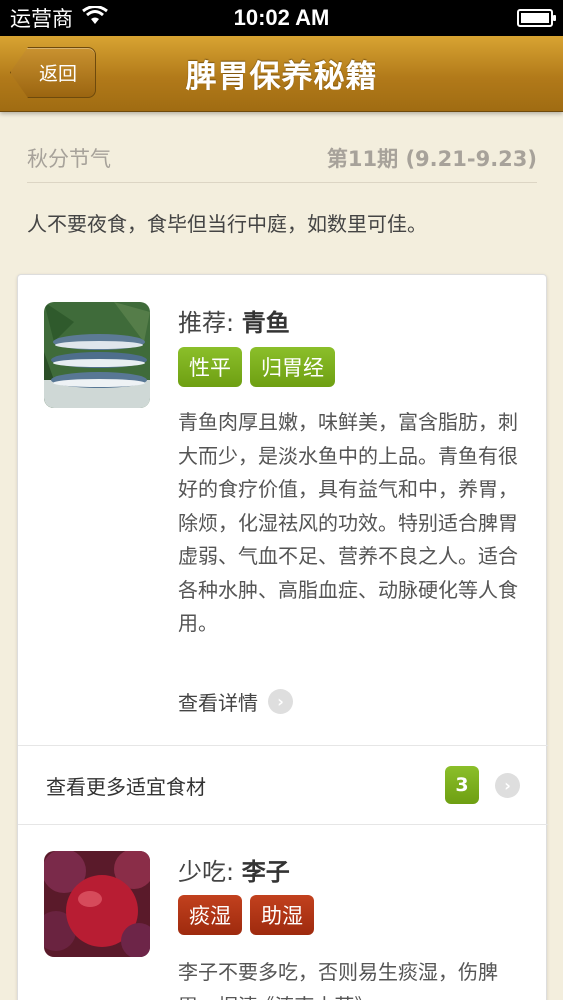  What do you see at coordinates (95, 17) in the screenshot?
I see `wifi-icon` at bounding box center [95, 17].